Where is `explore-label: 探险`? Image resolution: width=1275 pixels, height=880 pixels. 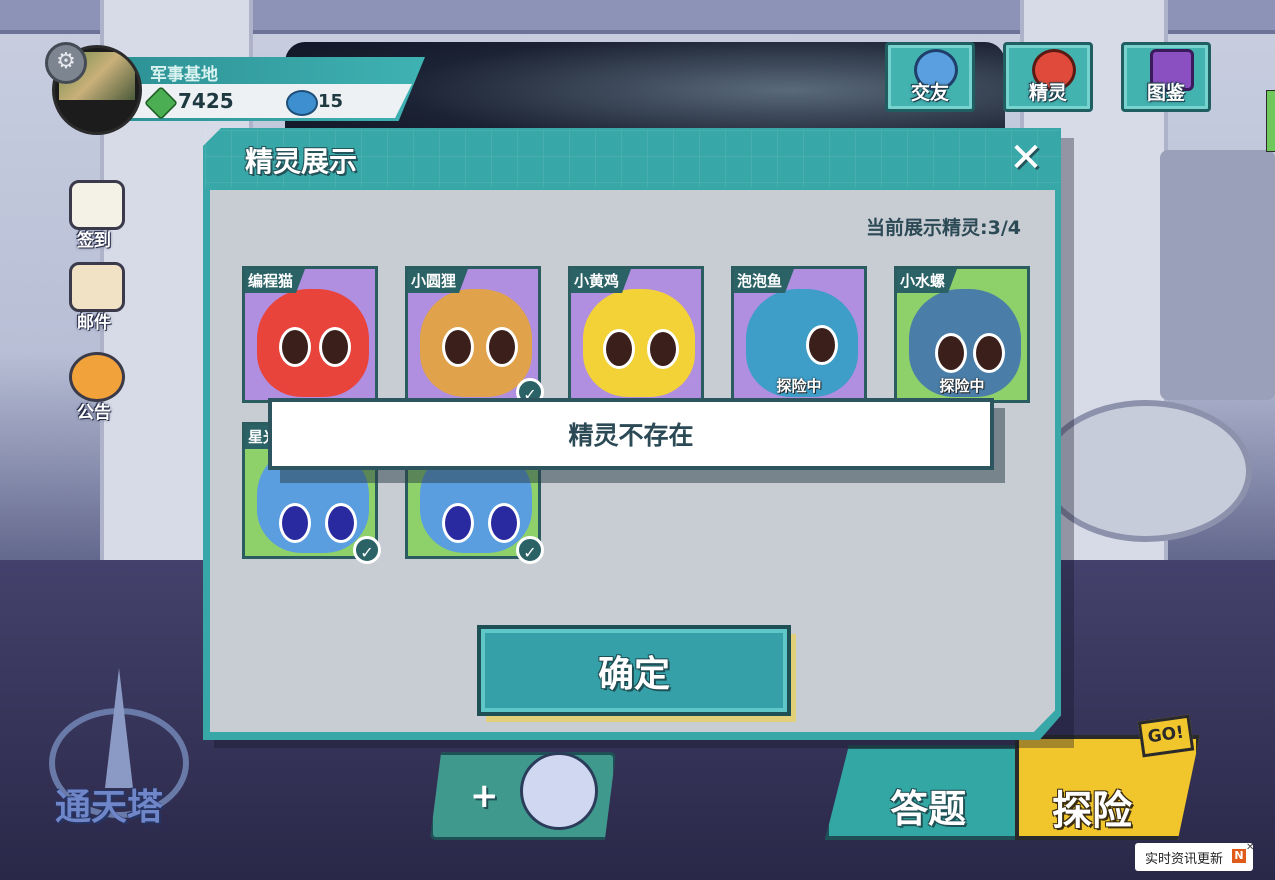
explore-label: 探险 is located at coordinates (1092, 811).